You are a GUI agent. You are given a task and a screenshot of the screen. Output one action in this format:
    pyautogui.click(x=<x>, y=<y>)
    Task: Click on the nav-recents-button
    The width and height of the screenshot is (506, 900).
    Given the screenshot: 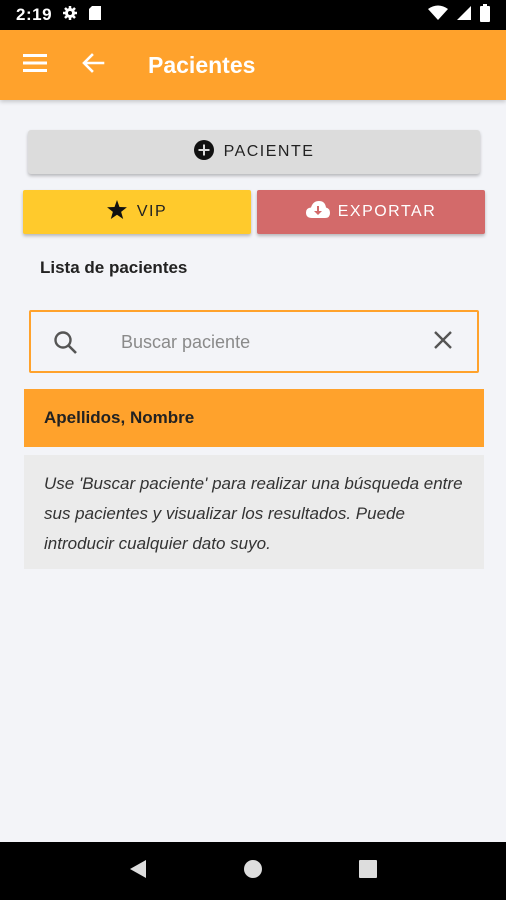 What is the action you would take?
    pyautogui.click(x=368, y=871)
    